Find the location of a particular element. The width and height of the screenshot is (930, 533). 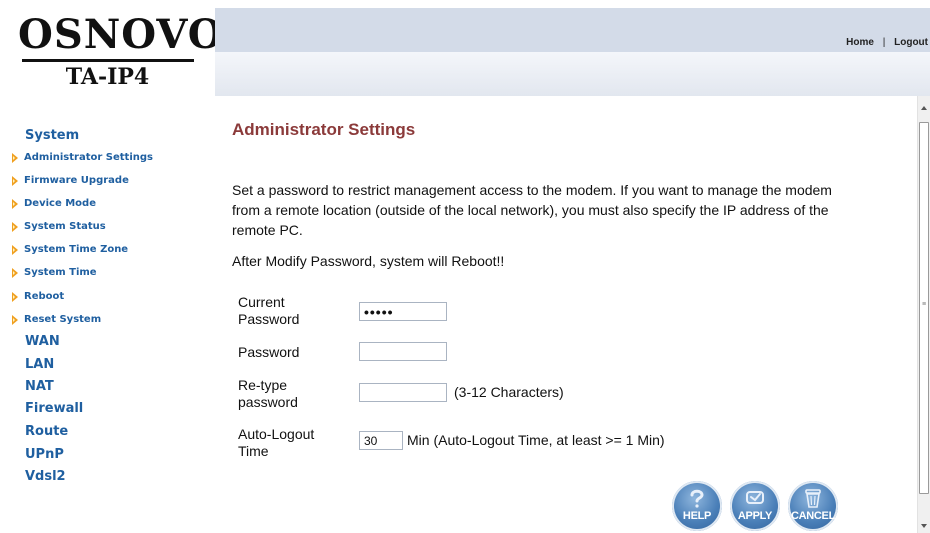

sidebar-item-label: System Time Zone is located at coordinates (76, 249).